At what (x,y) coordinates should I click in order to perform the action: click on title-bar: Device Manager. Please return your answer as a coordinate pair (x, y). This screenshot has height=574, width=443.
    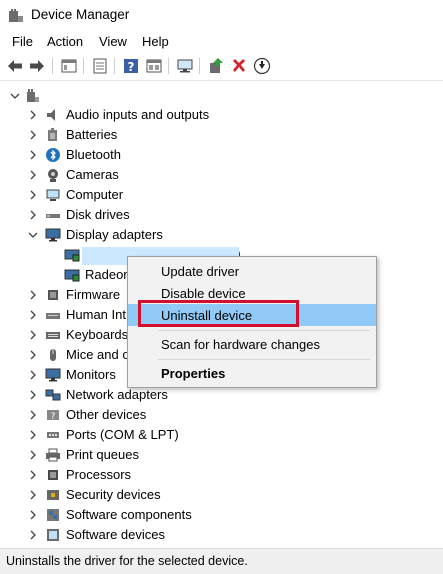
    Looking at the image, I should click on (221, 16).